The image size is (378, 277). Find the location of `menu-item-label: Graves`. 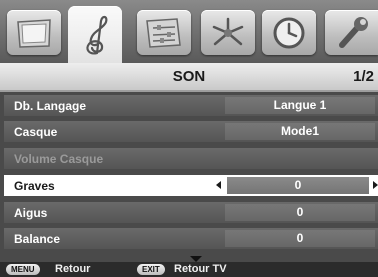

menu-item-label: Graves is located at coordinates (34, 186).